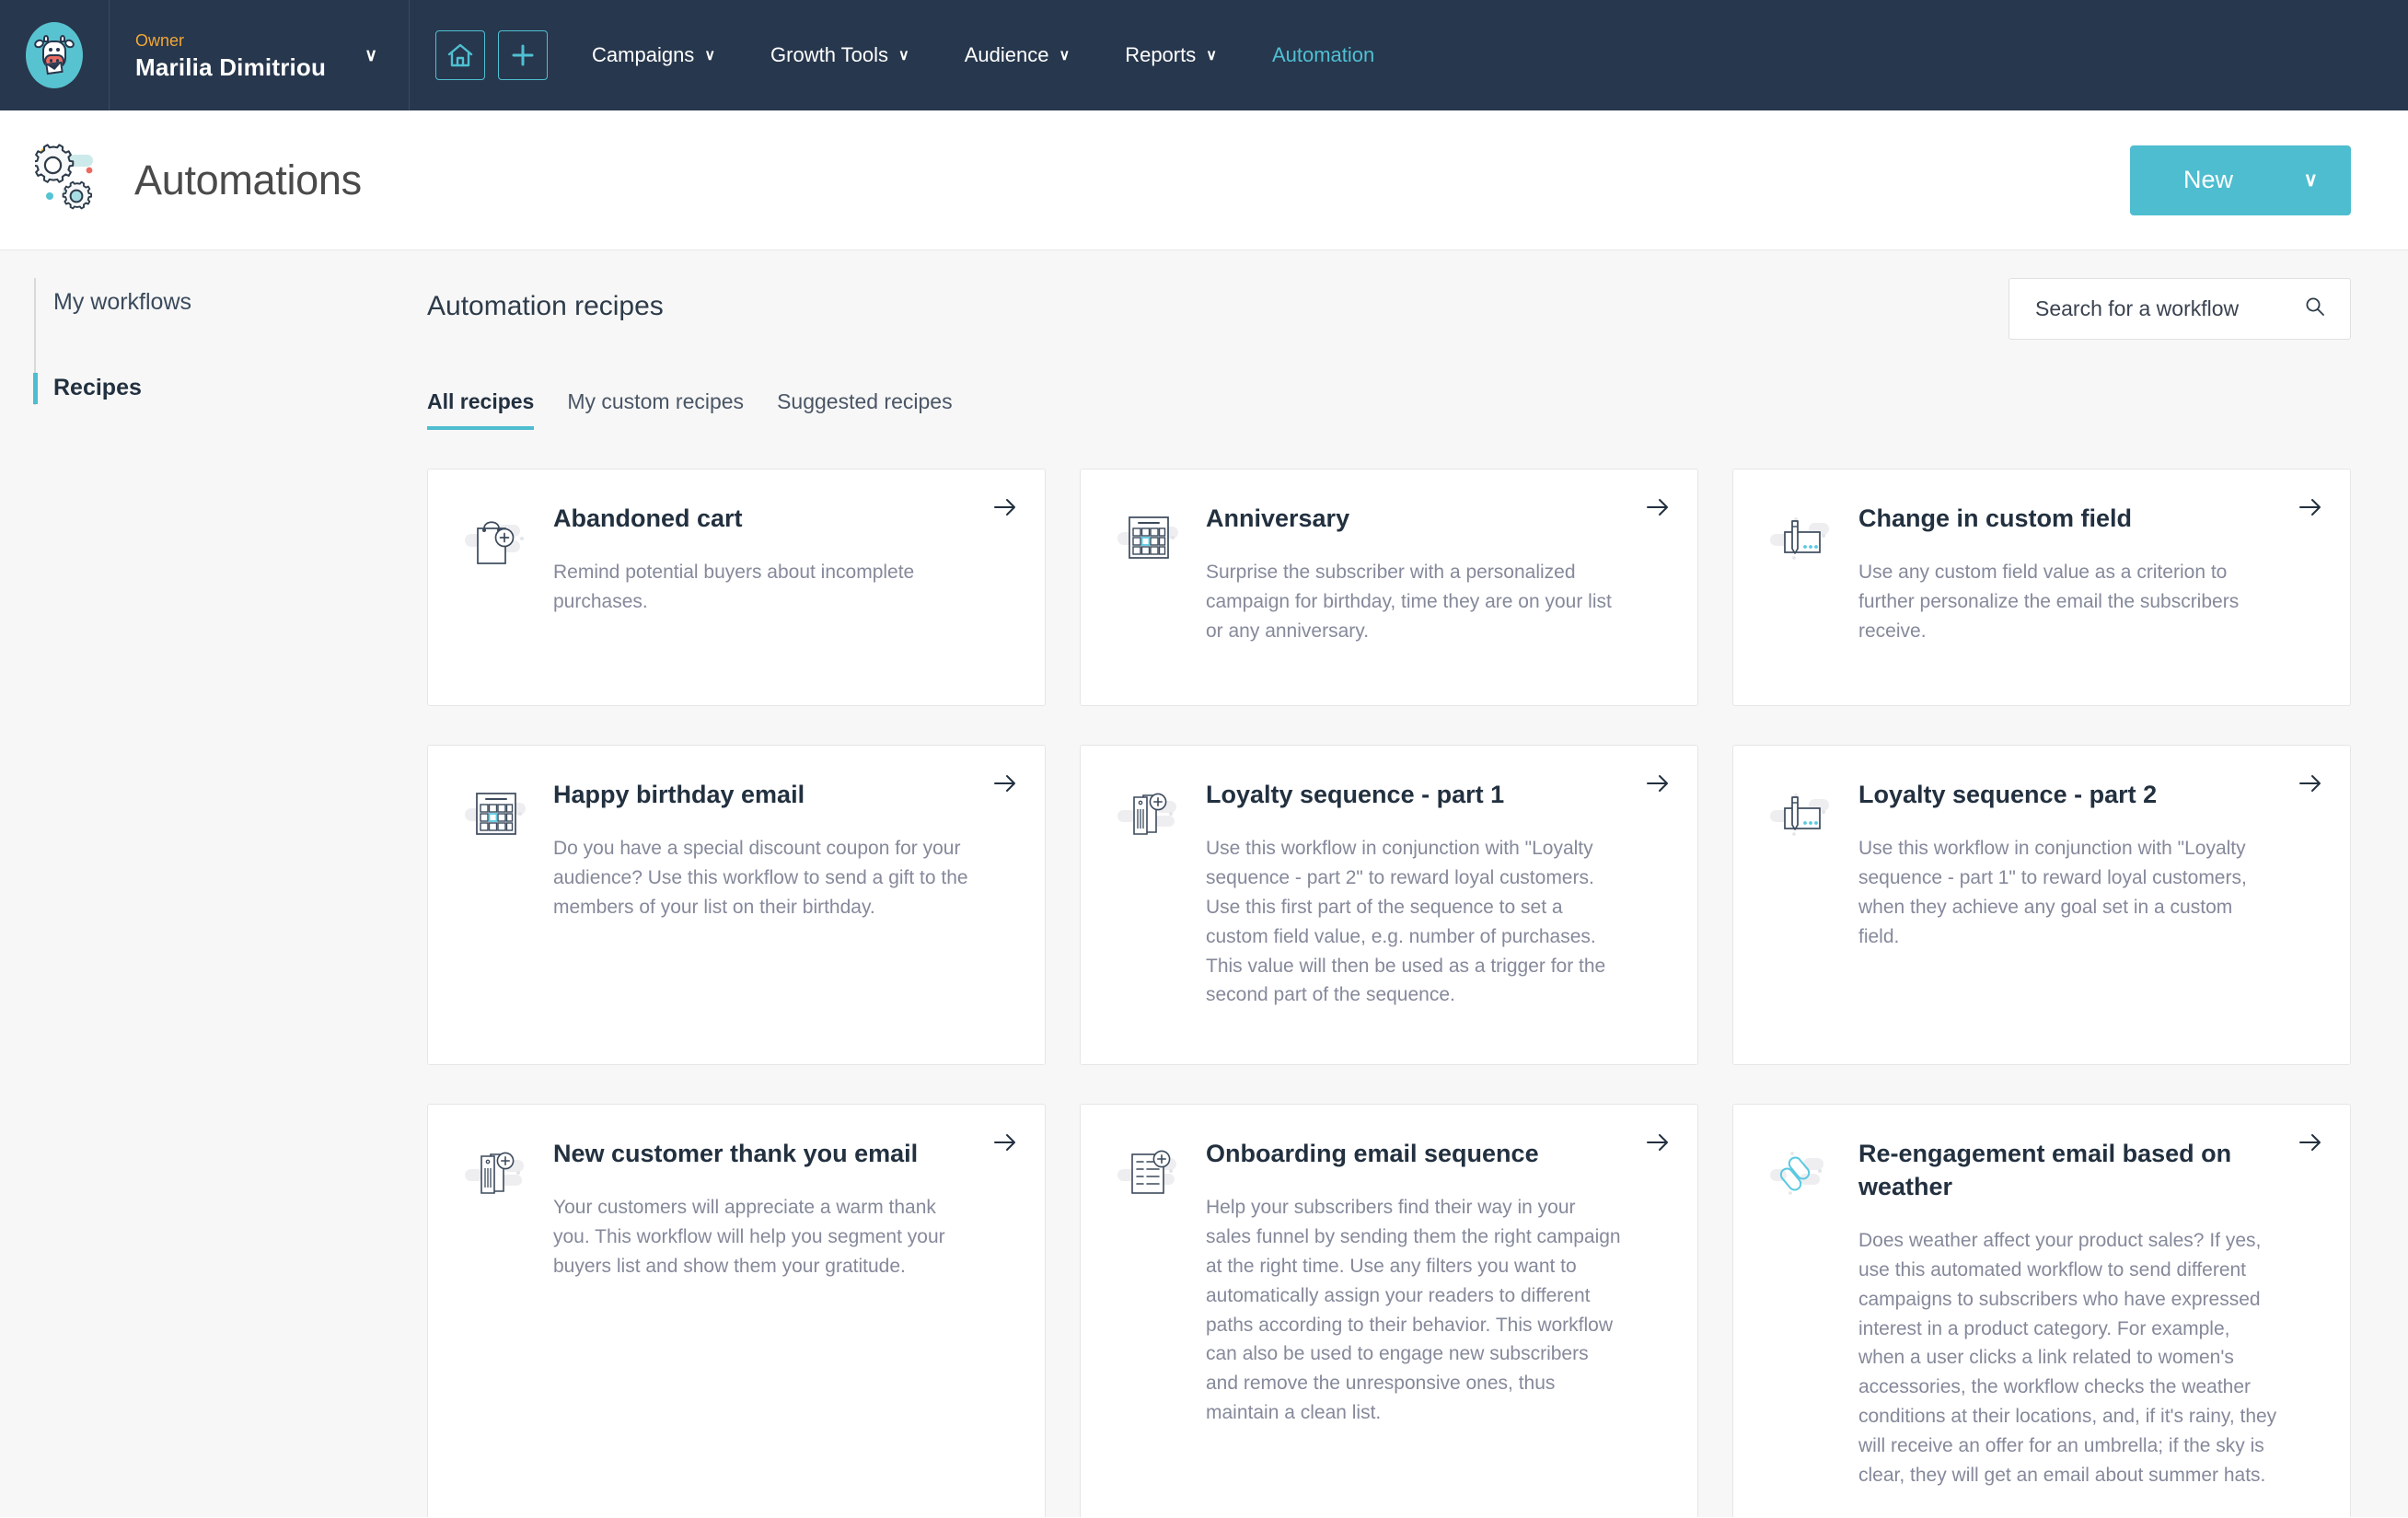 This screenshot has width=2408, height=1518. I want to click on tab-all-recipes: All recipes, so click(481, 409).